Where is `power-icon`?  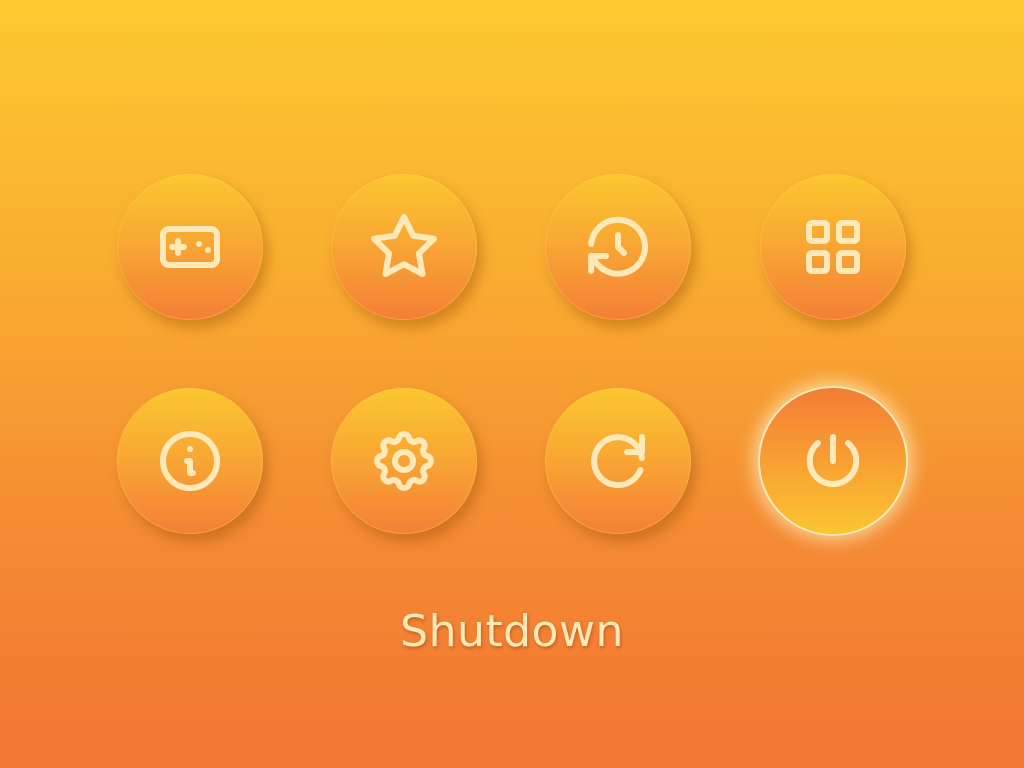
power-icon is located at coordinates (833, 460).